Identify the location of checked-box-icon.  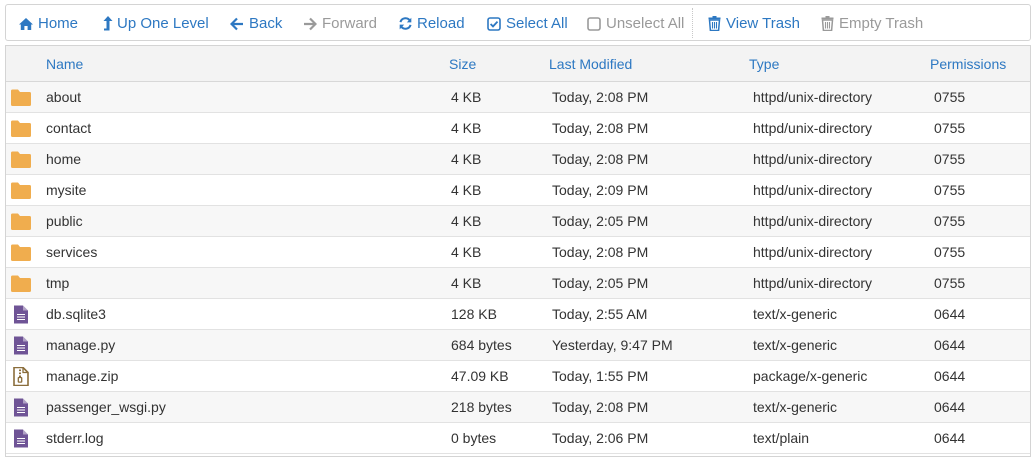
(494, 24).